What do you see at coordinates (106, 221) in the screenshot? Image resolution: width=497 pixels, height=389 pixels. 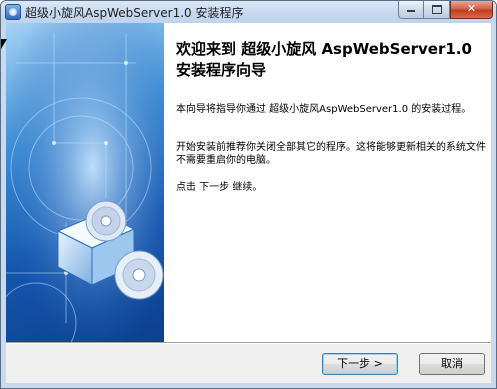 I see `cd-disc-icon` at bounding box center [106, 221].